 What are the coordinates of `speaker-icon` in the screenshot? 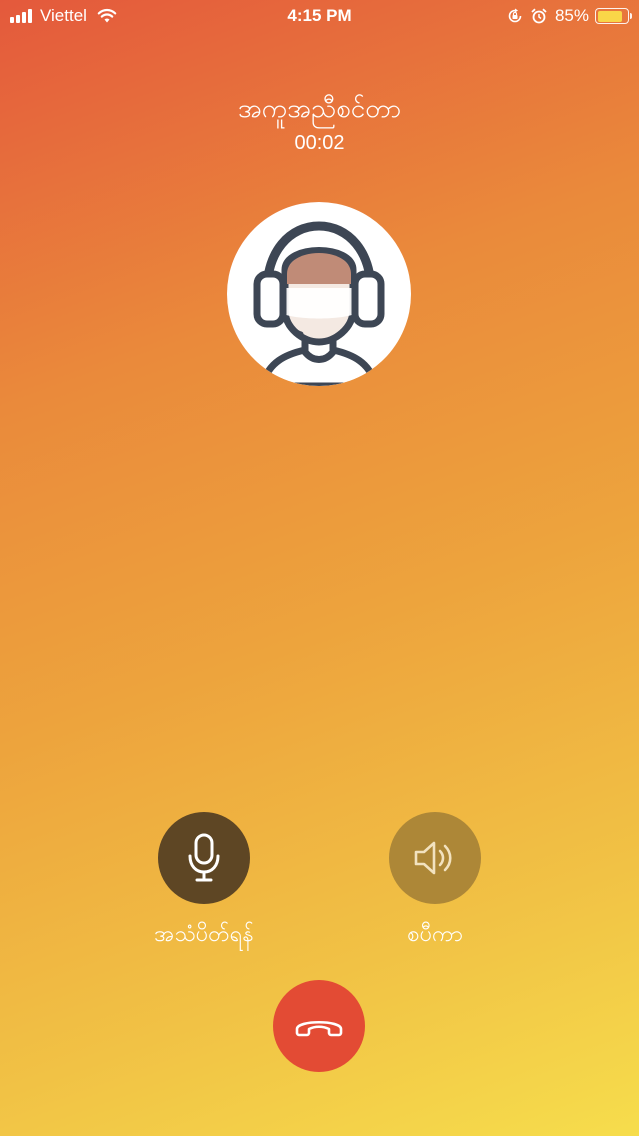 It's located at (433, 858).